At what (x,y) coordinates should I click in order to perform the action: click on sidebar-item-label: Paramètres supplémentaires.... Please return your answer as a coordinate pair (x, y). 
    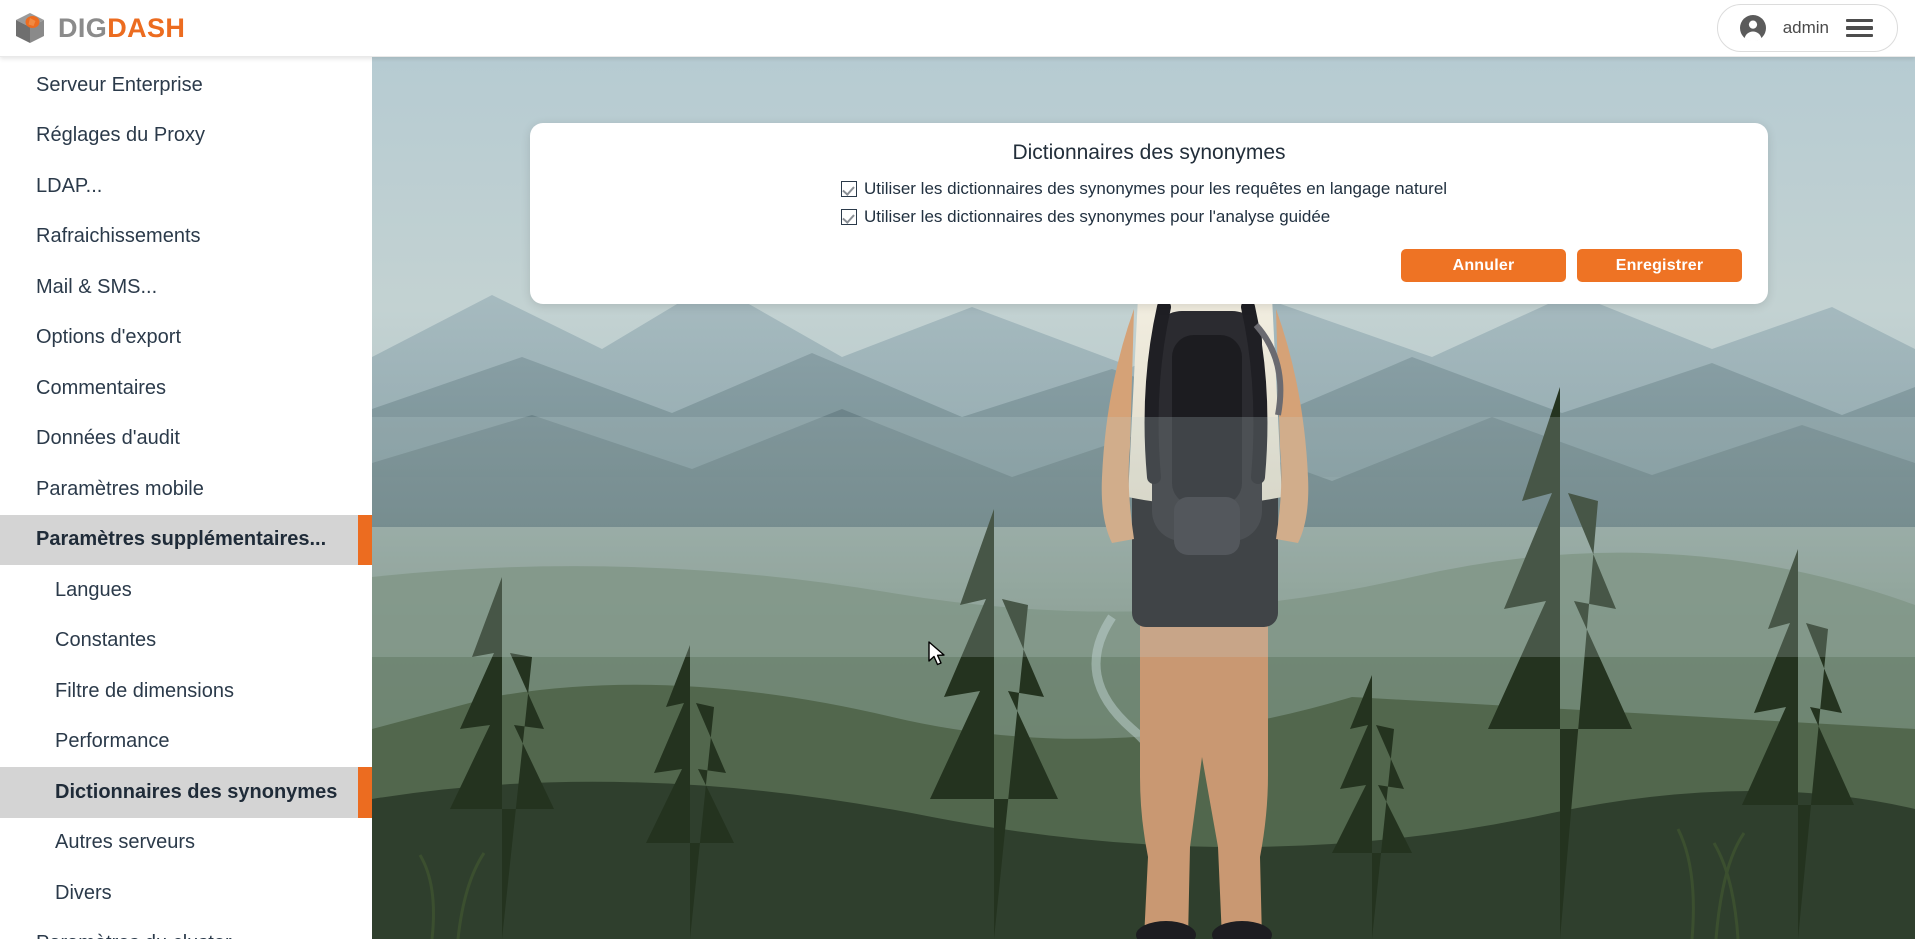
    Looking at the image, I should click on (181, 539).